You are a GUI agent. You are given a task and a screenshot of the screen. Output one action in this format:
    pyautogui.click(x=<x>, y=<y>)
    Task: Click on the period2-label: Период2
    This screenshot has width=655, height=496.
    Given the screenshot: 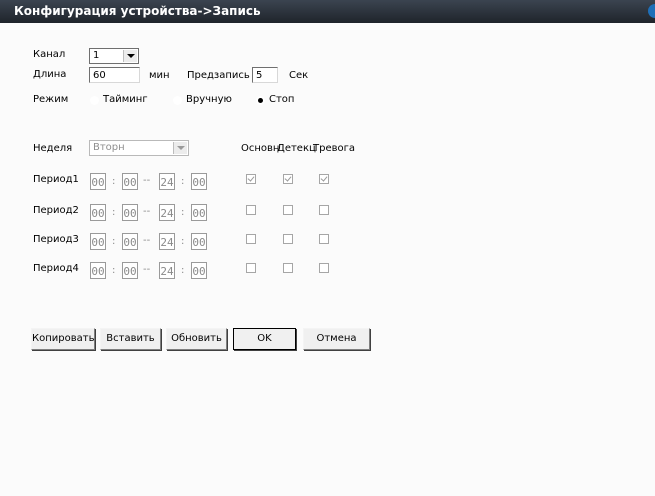 What is the action you would take?
    pyautogui.click(x=56, y=210)
    